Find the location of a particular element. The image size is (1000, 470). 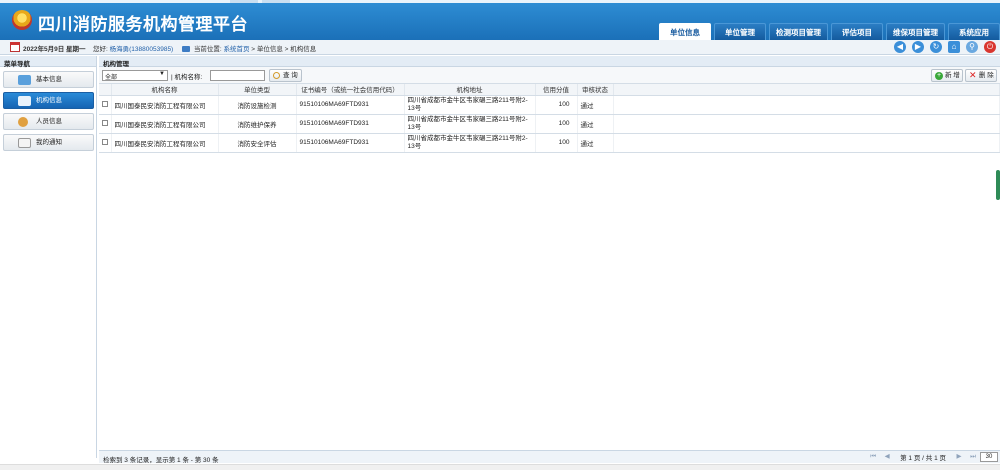

notice-icon is located at coordinates (24, 143).